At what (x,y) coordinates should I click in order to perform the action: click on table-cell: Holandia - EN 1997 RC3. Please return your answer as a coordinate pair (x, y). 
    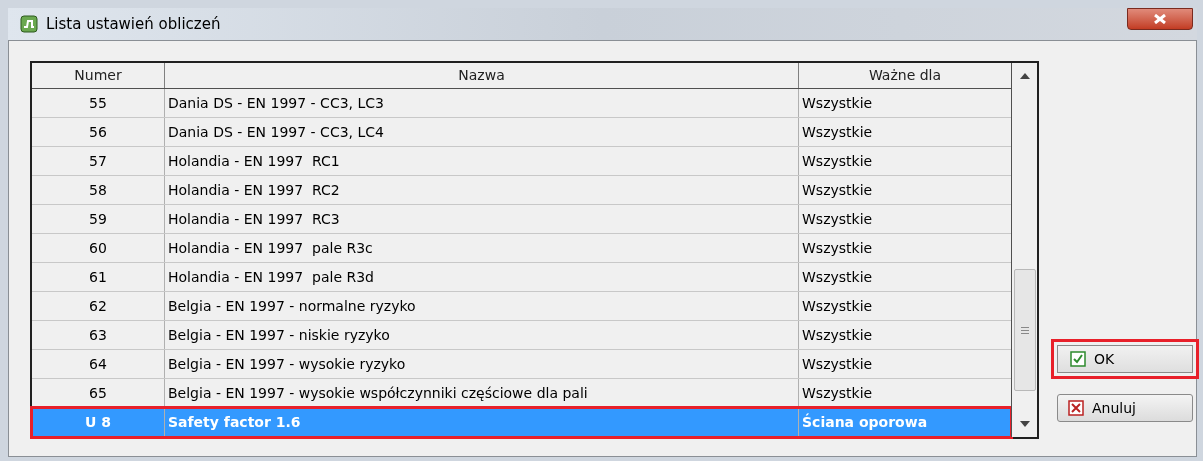
    Looking at the image, I should click on (482, 219).